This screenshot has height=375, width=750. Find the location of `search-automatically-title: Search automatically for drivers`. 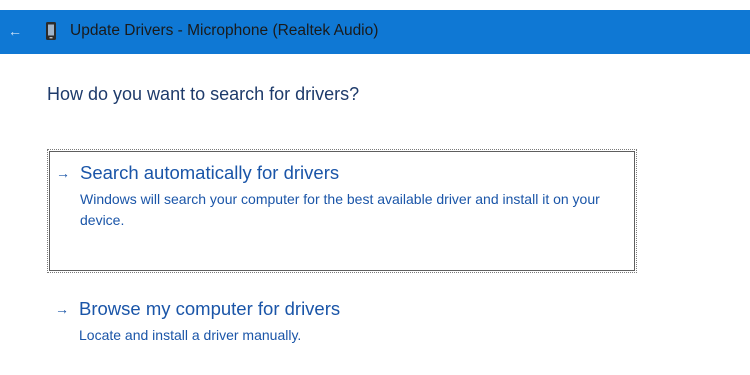

search-automatically-title: Search automatically for drivers is located at coordinates (209, 173).